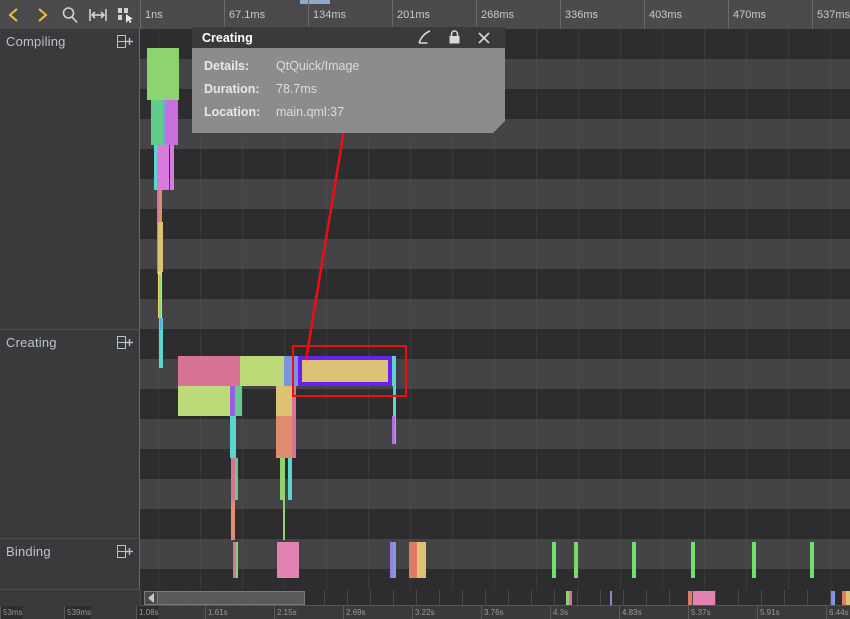  What do you see at coordinates (559, 612) in the screenshot?
I see `overview-time-label-8: 4.3s` at bounding box center [559, 612].